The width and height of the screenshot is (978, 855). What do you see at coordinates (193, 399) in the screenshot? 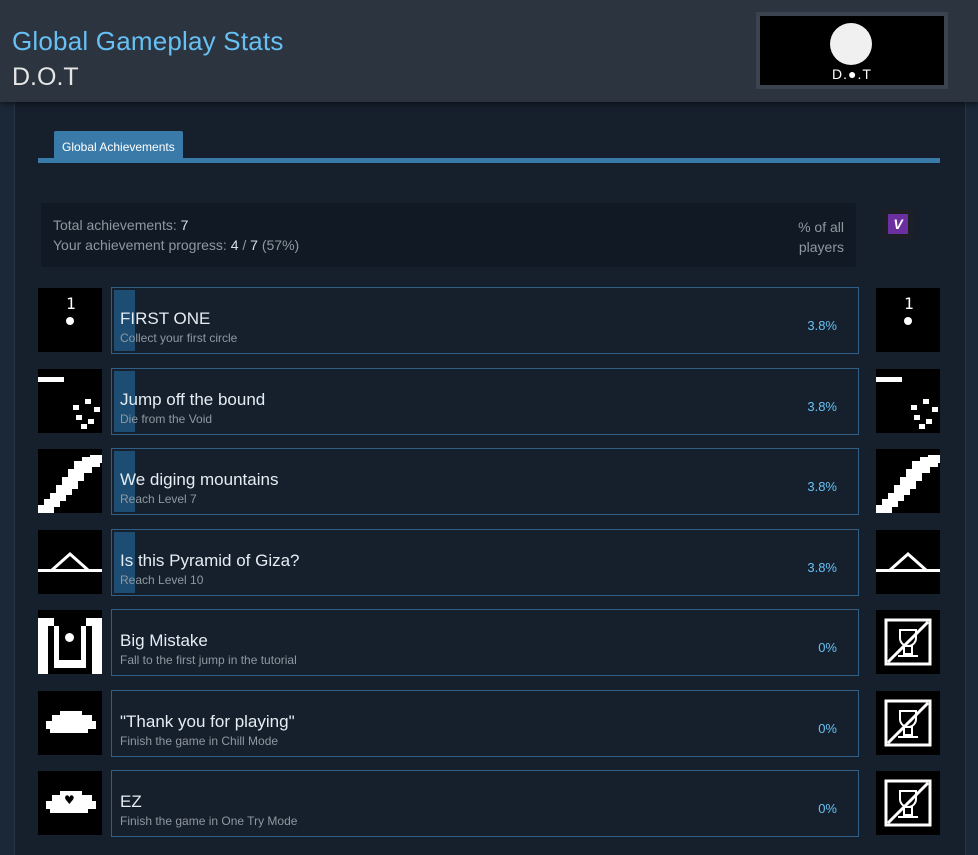
I see `achievement-name: Jump off the bound` at bounding box center [193, 399].